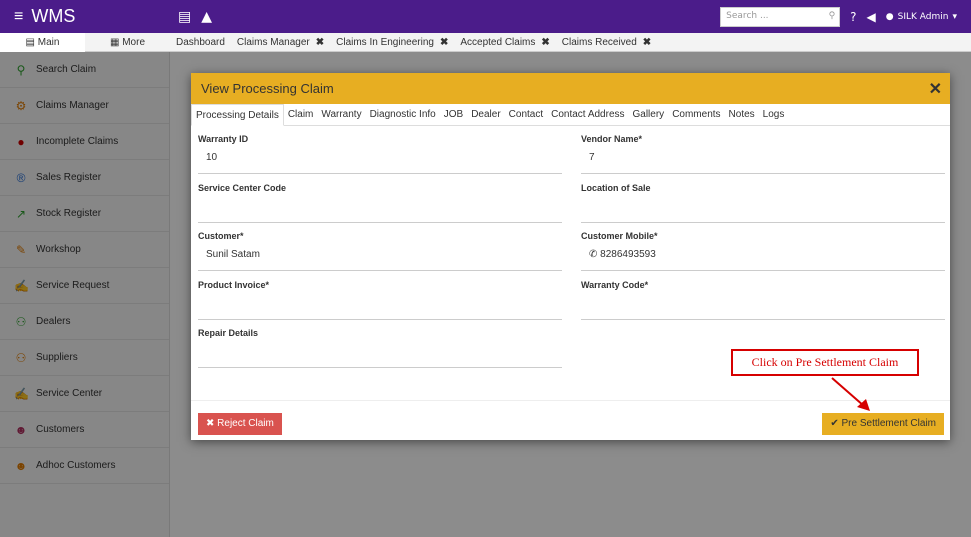 Image resolution: width=971 pixels, height=537 pixels. Describe the element at coordinates (825, 362) in the screenshot. I see `annotation-callout: Click on Pre Settlement Claim` at that location.